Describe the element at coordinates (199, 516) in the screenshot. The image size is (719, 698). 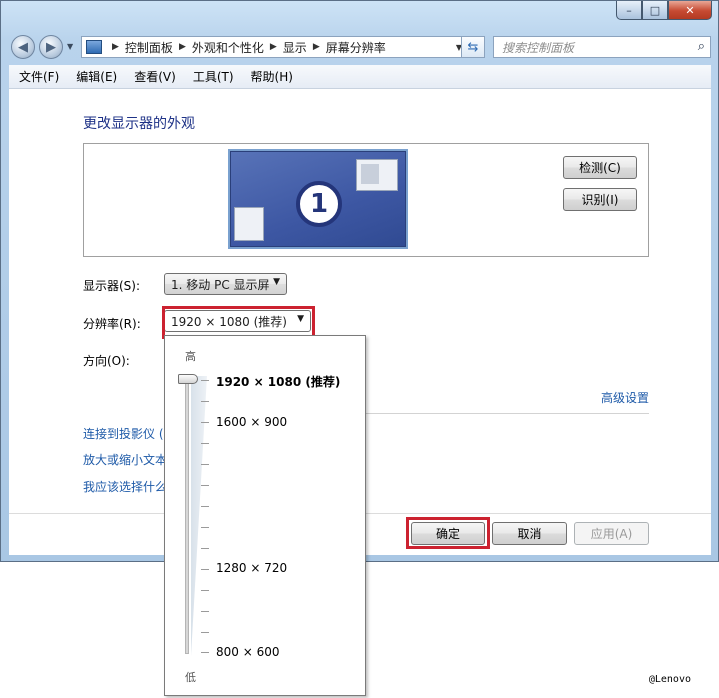
I see `slider-wedge` at that location.